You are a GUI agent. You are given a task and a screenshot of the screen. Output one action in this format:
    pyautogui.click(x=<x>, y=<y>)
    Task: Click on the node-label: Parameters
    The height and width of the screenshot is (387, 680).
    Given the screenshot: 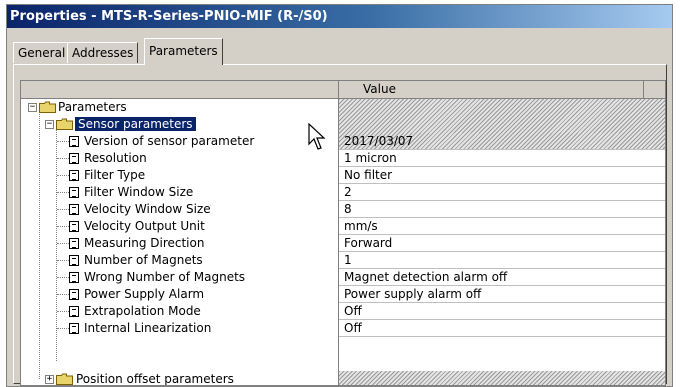 What is the action you would take?
    pyautogui.click(x=92, y=107)
    